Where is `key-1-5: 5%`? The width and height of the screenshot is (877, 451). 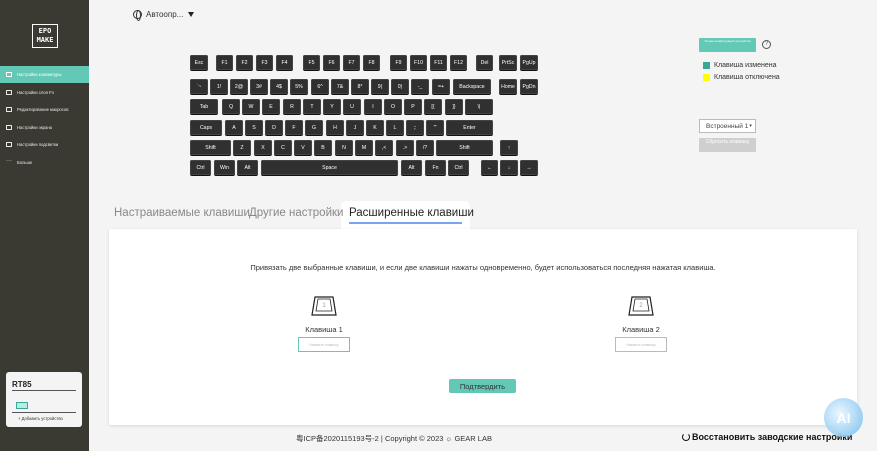 key-1-5: 5% is located at coordinates (299, 87).